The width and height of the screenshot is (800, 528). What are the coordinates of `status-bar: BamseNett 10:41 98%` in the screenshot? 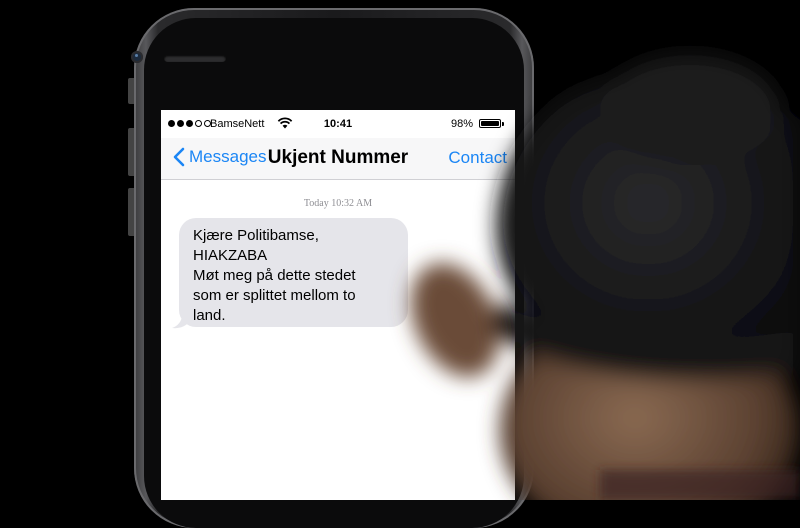 It's located at (338, 124).